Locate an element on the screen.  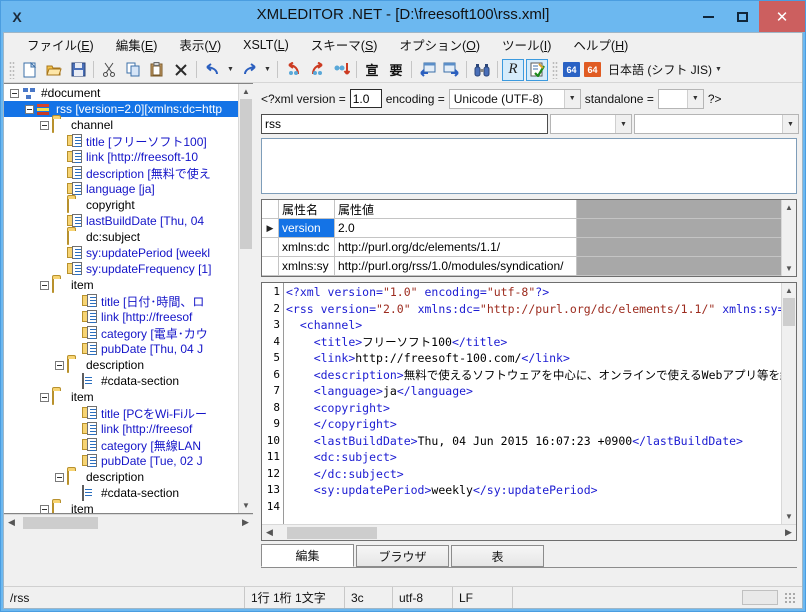
tree-node: title [フリーソフト100] is located at coordinates (121, 141).